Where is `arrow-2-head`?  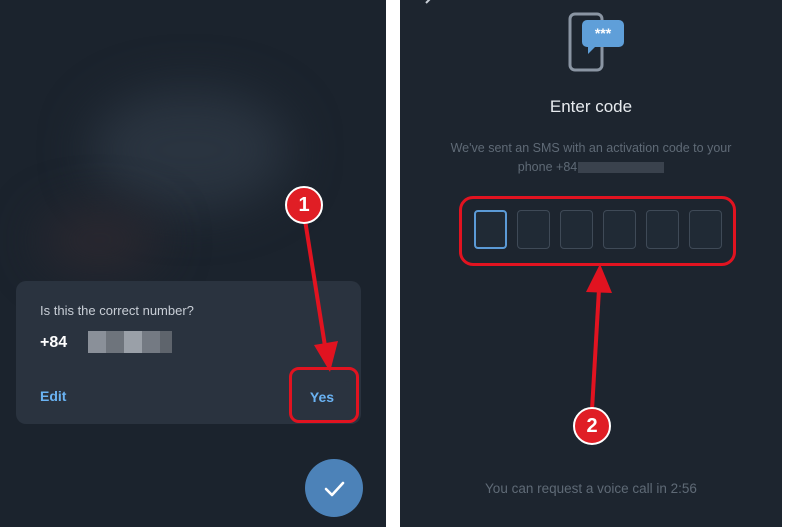
arrow-2-head is located at coordinates (599, 278).